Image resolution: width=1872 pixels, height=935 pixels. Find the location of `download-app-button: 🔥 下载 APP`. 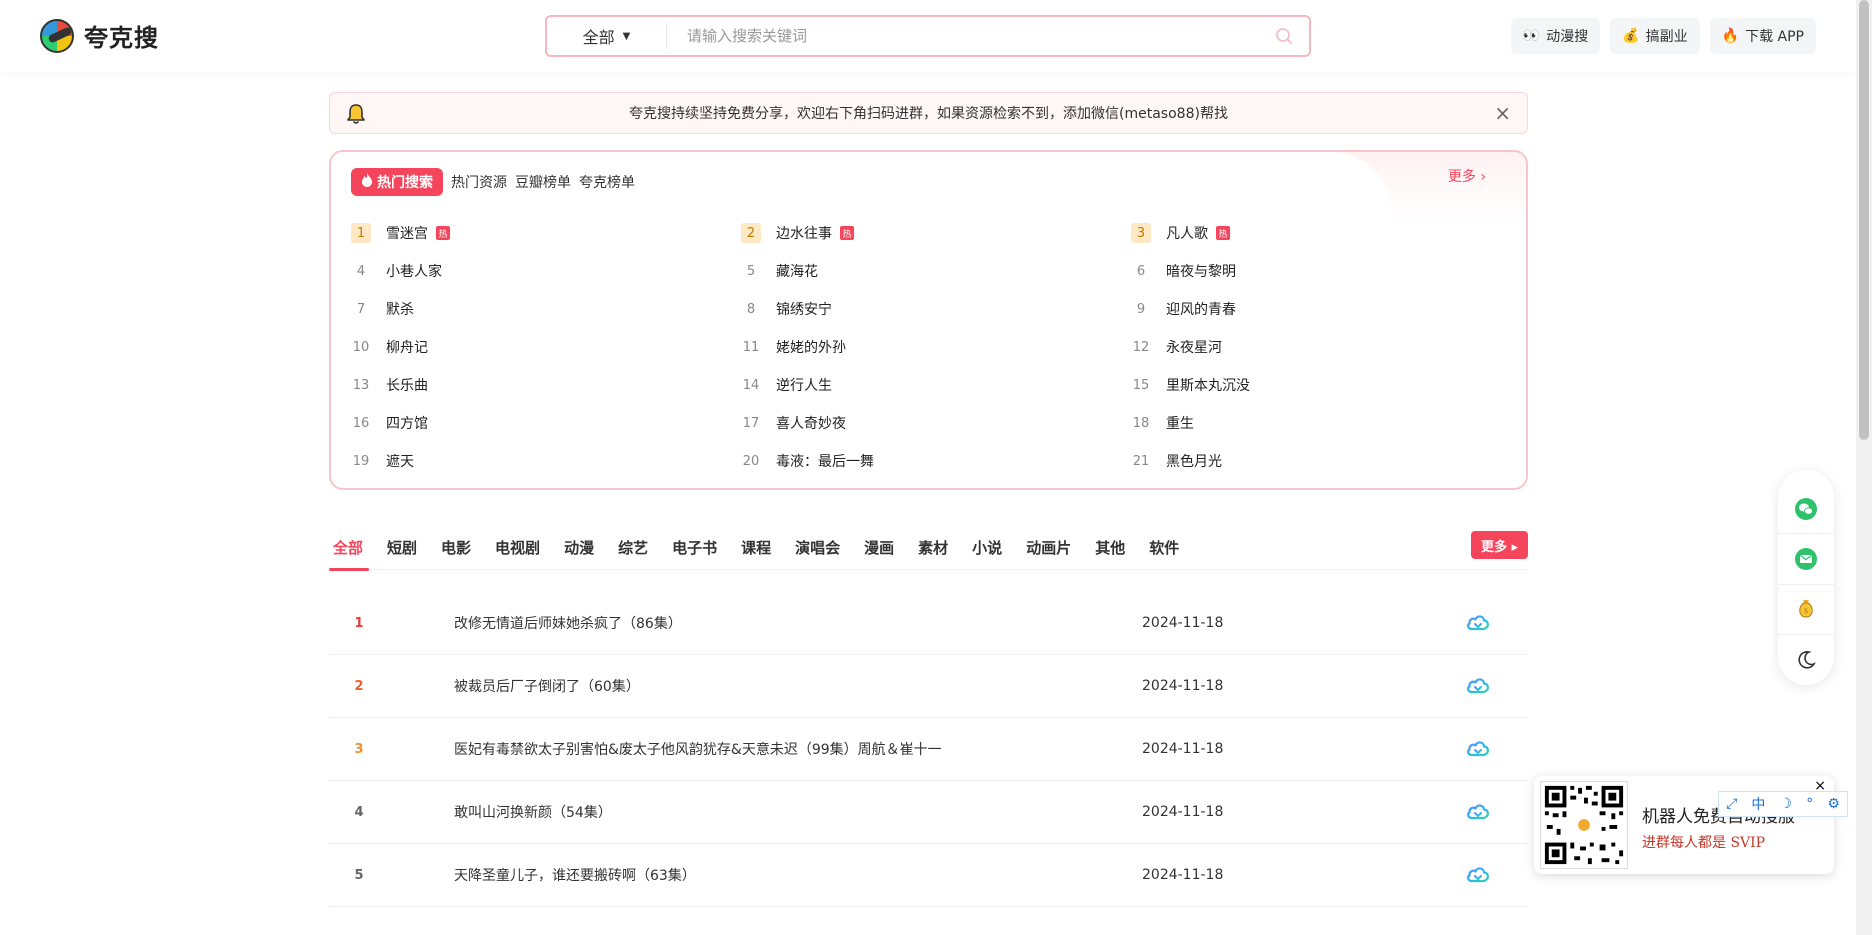

download-app-button: 🔥 下载 APP is located at coordinates (1762, 36).